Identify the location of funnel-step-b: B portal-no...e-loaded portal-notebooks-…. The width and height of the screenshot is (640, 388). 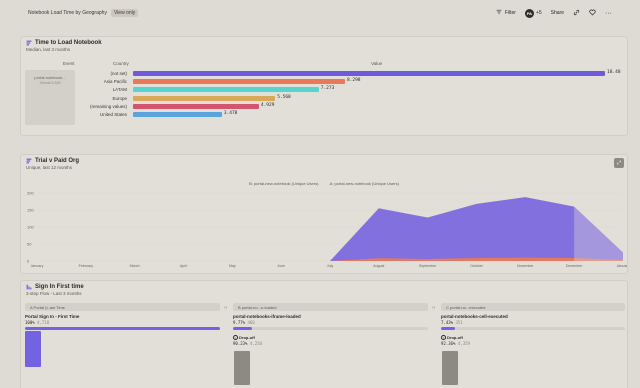
(330, 345).